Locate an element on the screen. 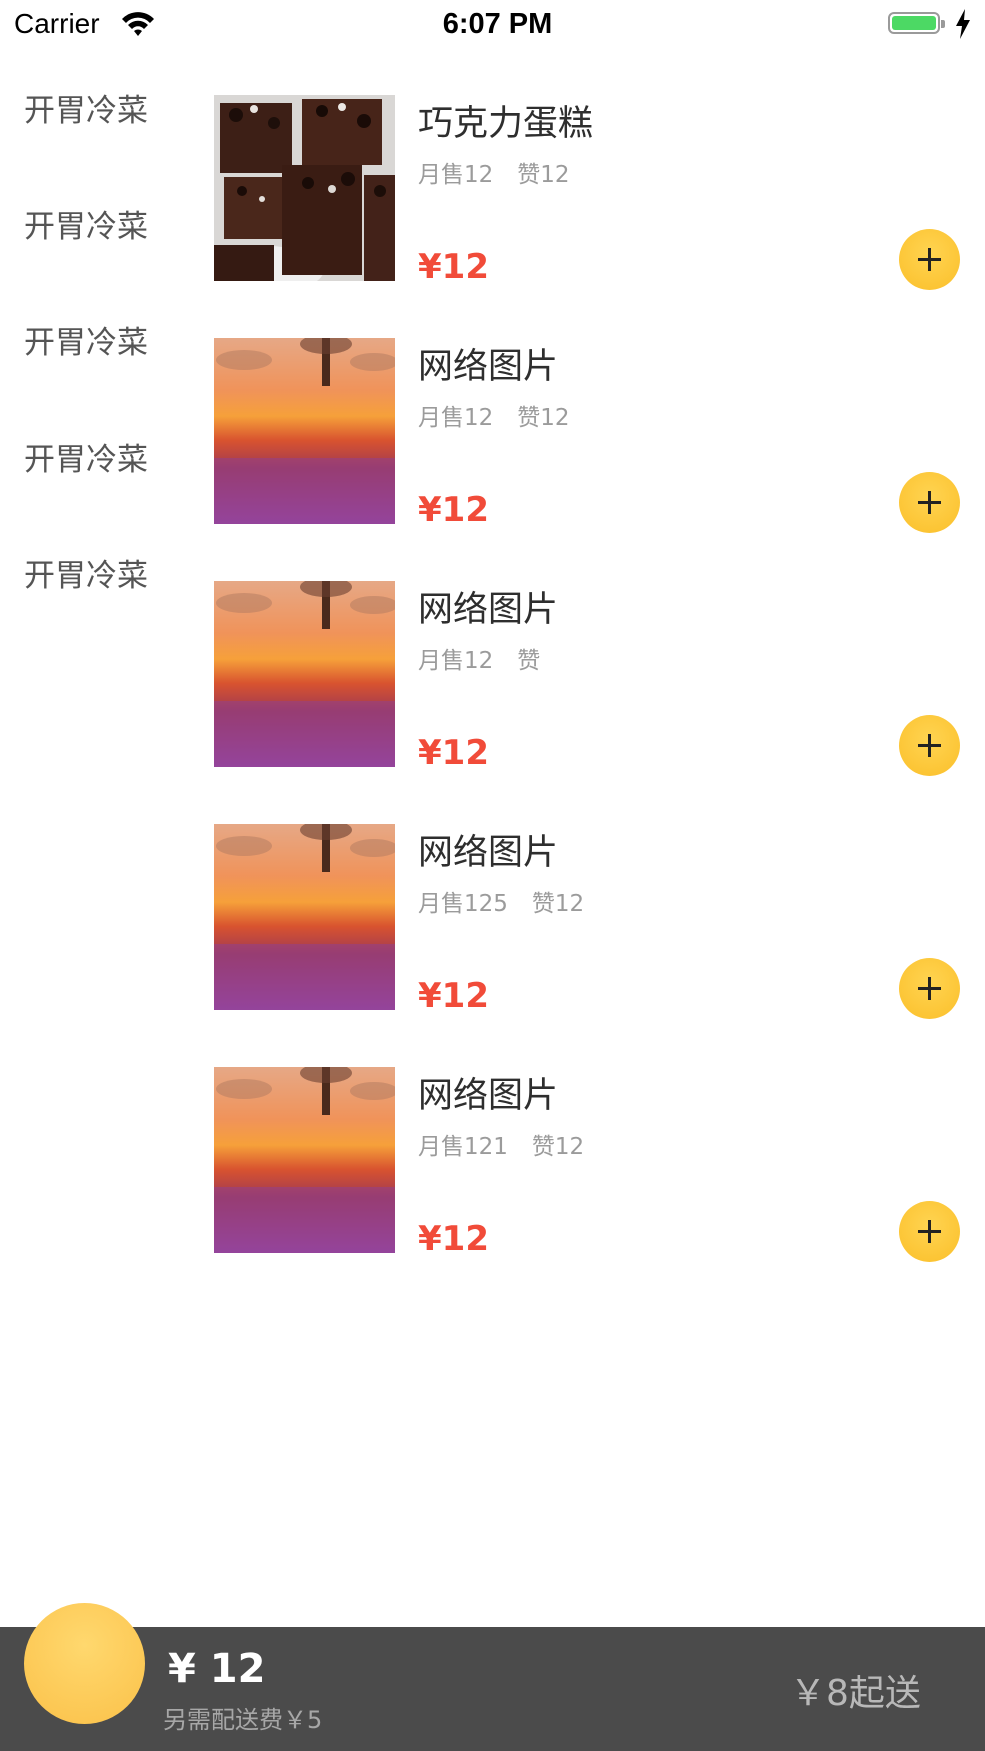 The image size is (985, 1751). likes-count: 赞 is located at coordinates (529, 661).